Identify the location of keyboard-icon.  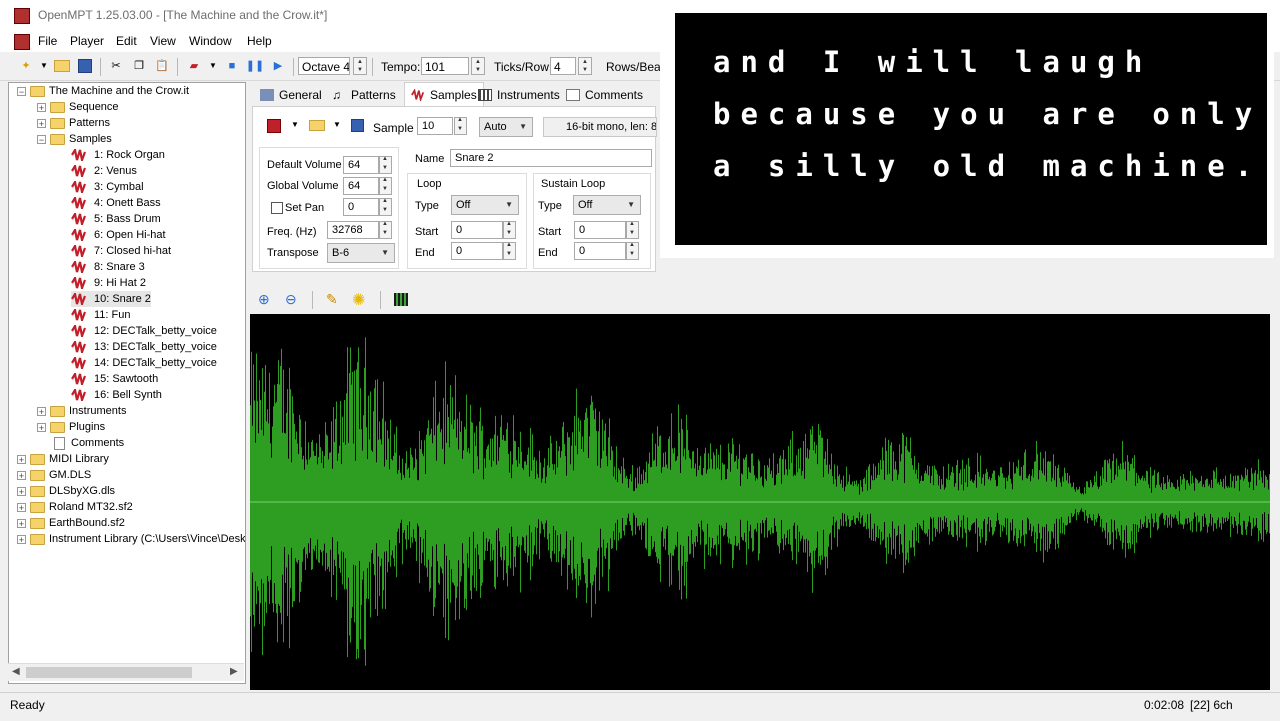
(401, 299).